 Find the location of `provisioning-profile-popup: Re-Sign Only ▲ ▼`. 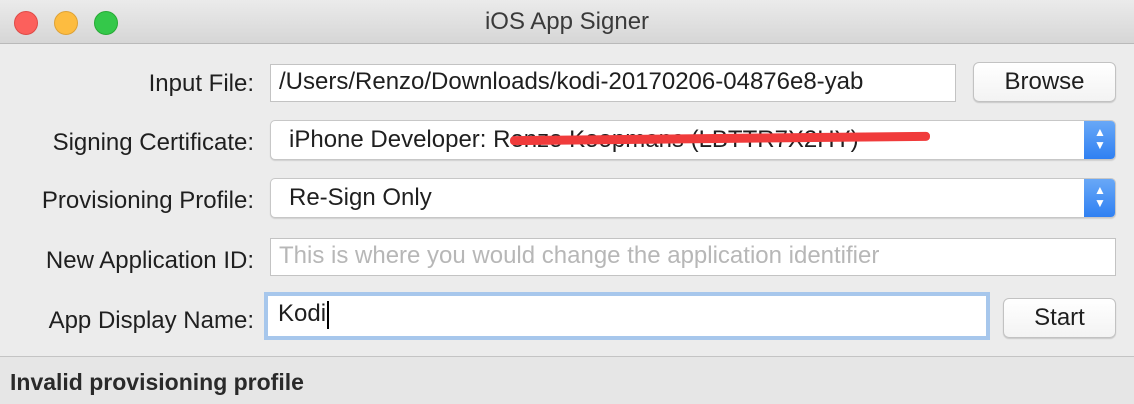

provisioning-profile-popup: Re-Sign Only ▲ ▼ is located at coordinates (693, 198).